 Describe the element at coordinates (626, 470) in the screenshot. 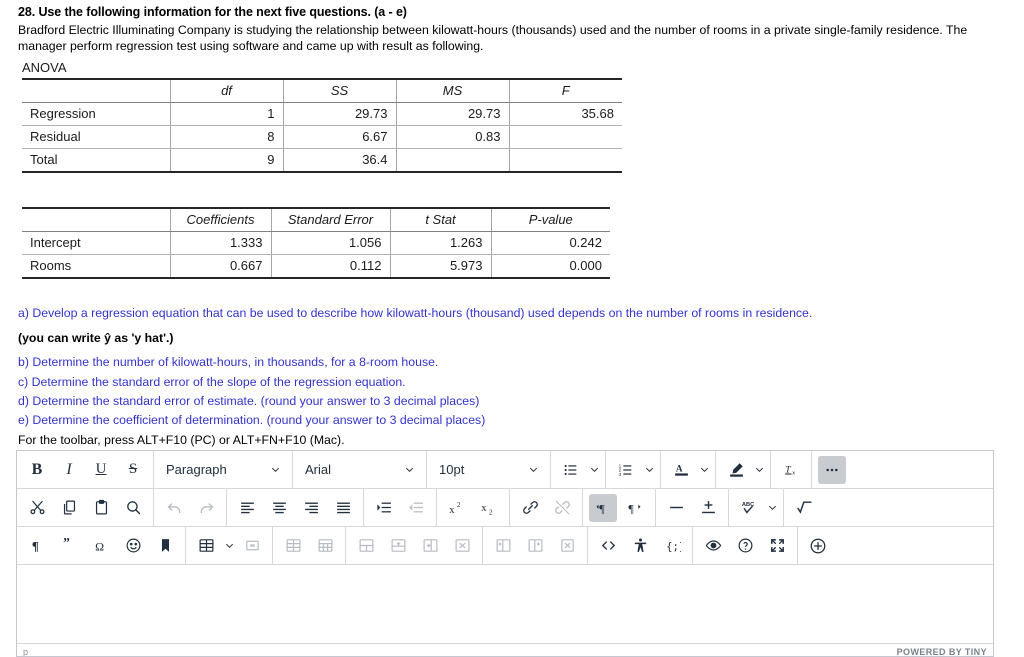

I see `numbered-list-button: 123` at that location.